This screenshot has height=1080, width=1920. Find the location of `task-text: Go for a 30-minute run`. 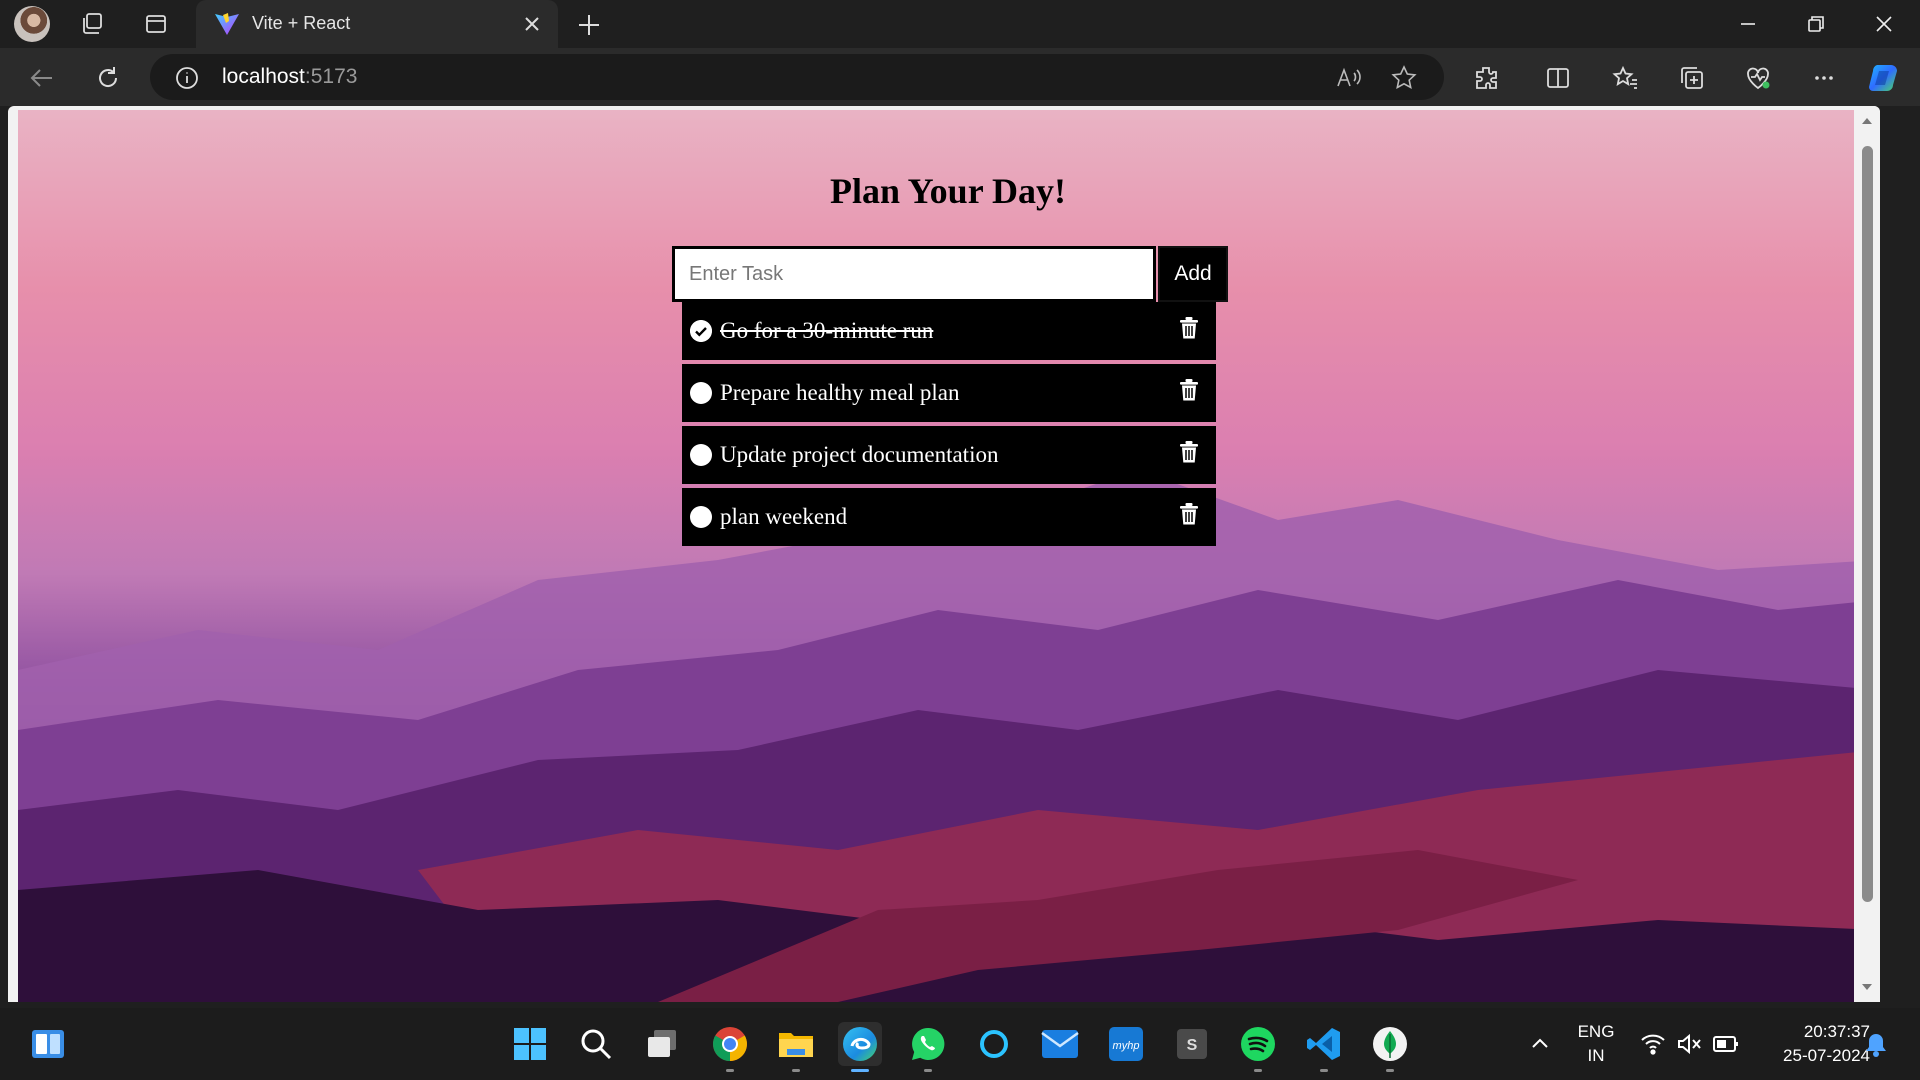

task-text: Go for a 30-minute run is located at coordinates (827, 330).